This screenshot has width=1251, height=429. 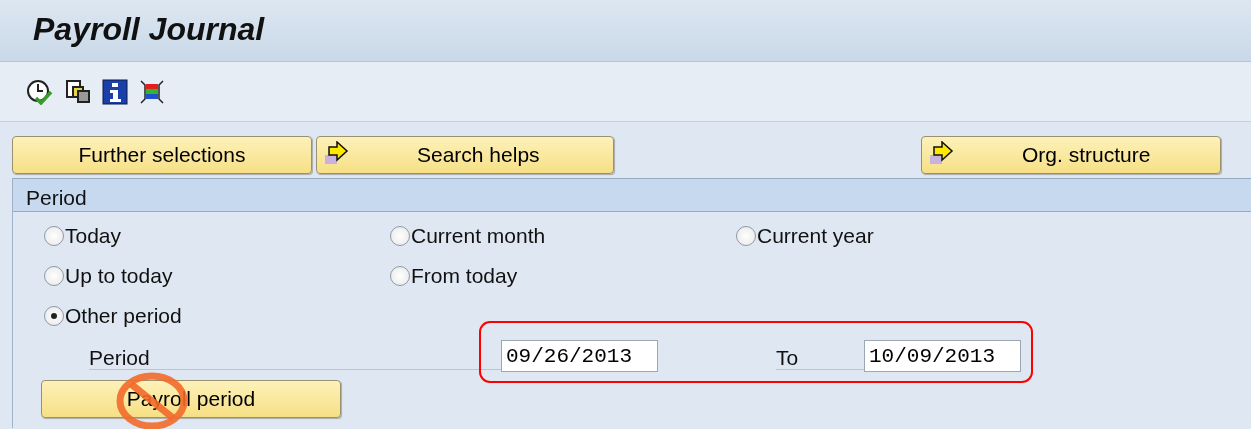 I want to click on radio-option: Other period, so click(x=217, y=316).